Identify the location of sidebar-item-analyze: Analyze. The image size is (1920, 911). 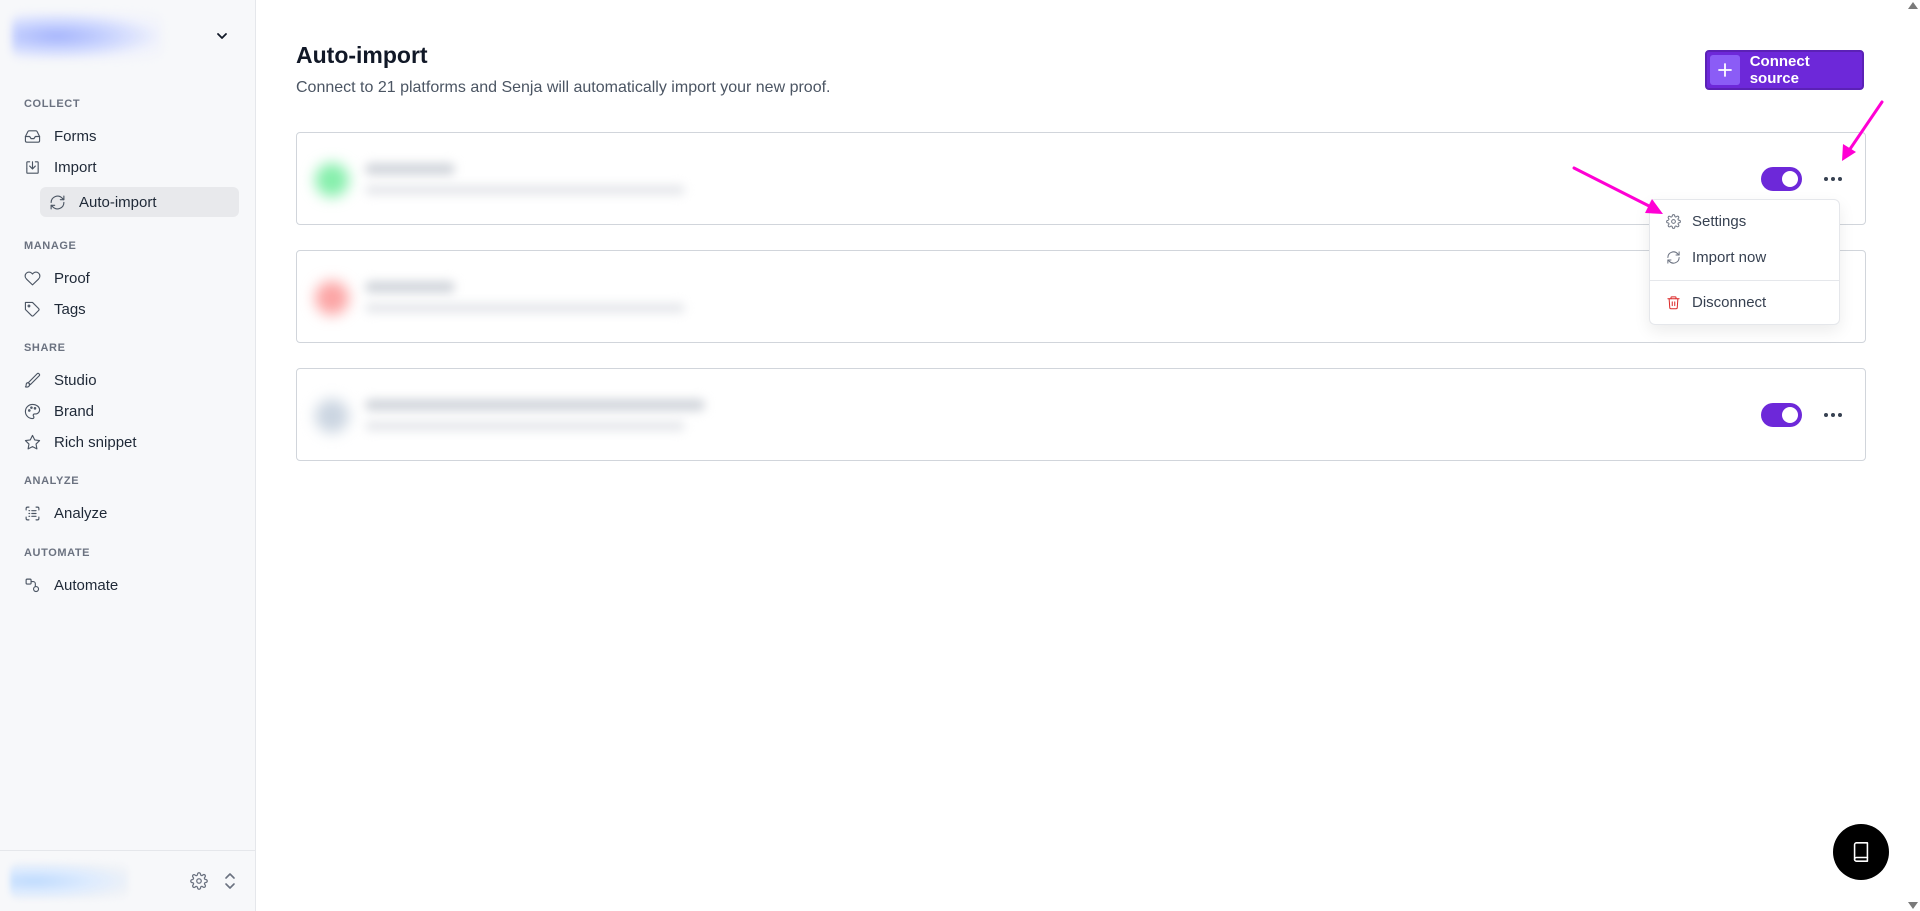
(126, 513).